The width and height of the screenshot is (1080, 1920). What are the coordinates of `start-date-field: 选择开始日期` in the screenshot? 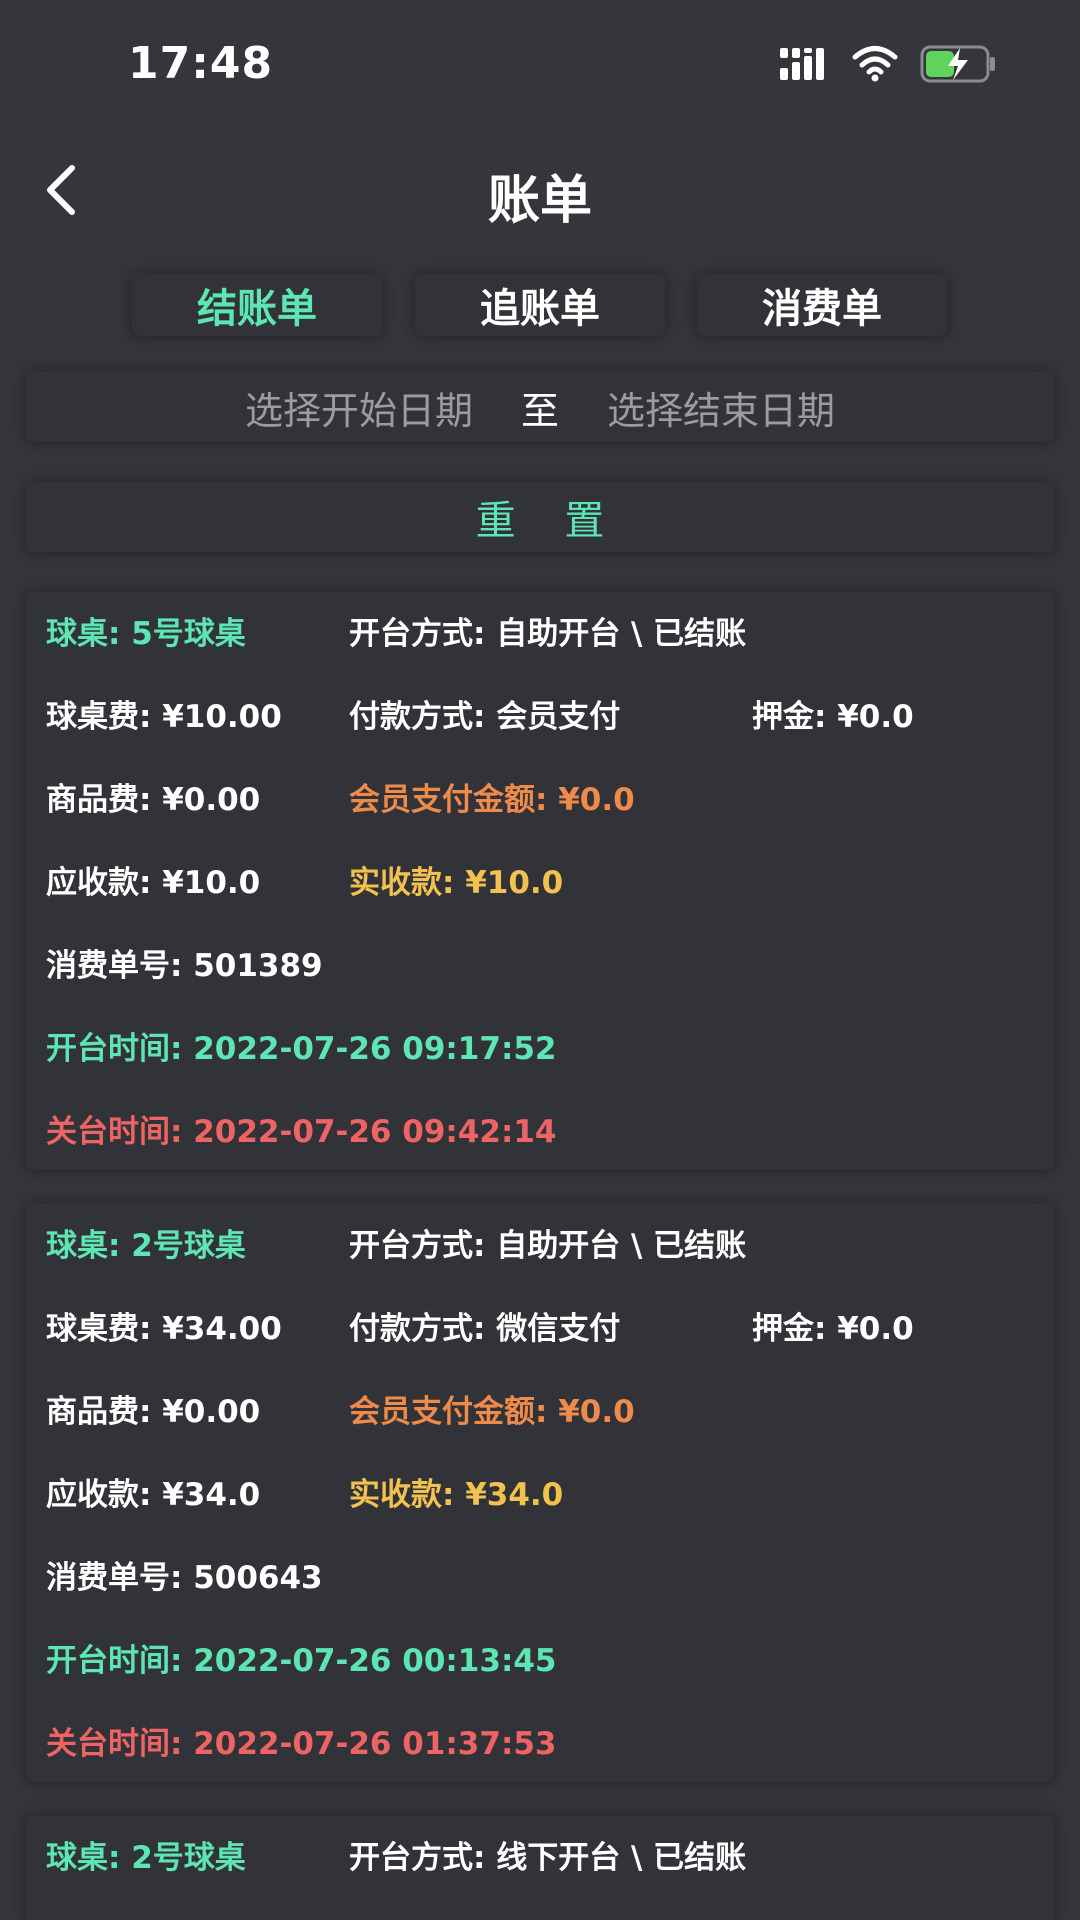 It's located at (359, 407).